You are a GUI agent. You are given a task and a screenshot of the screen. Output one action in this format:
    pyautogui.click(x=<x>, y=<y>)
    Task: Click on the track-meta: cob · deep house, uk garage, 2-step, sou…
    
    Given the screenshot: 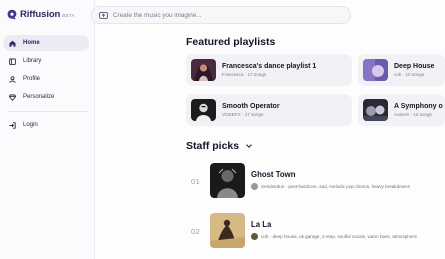 What is the action you would take?
    pyautogui.click(x=334, y=236)
    